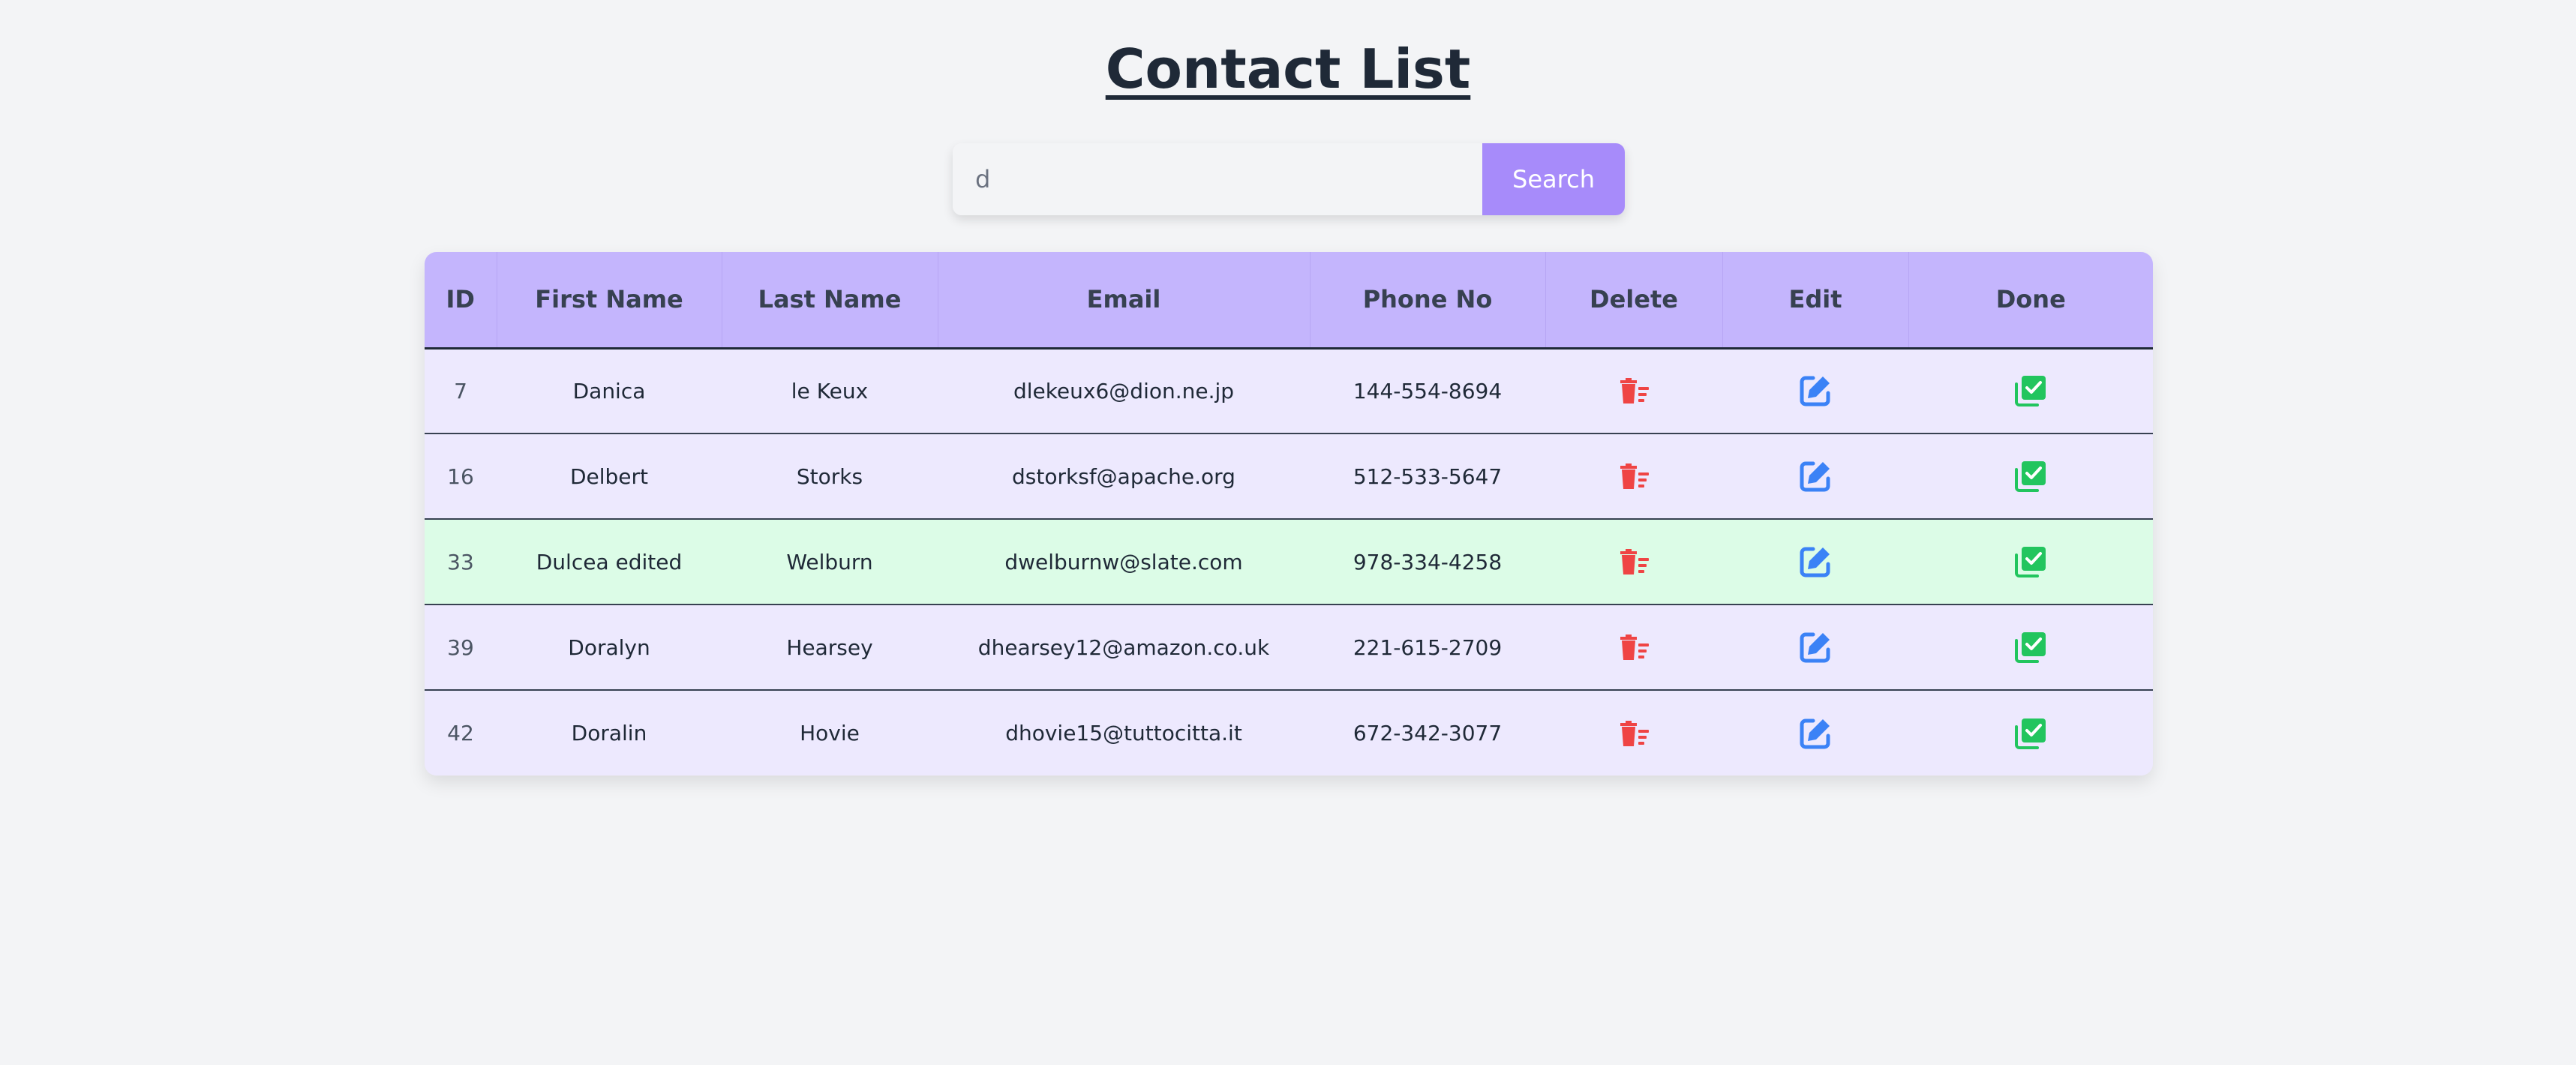 The image size is (2576, 1065). Describe the element at coordinates (830, 733) in the screenshot. I see `cell-last-name: Hovie` at that location.